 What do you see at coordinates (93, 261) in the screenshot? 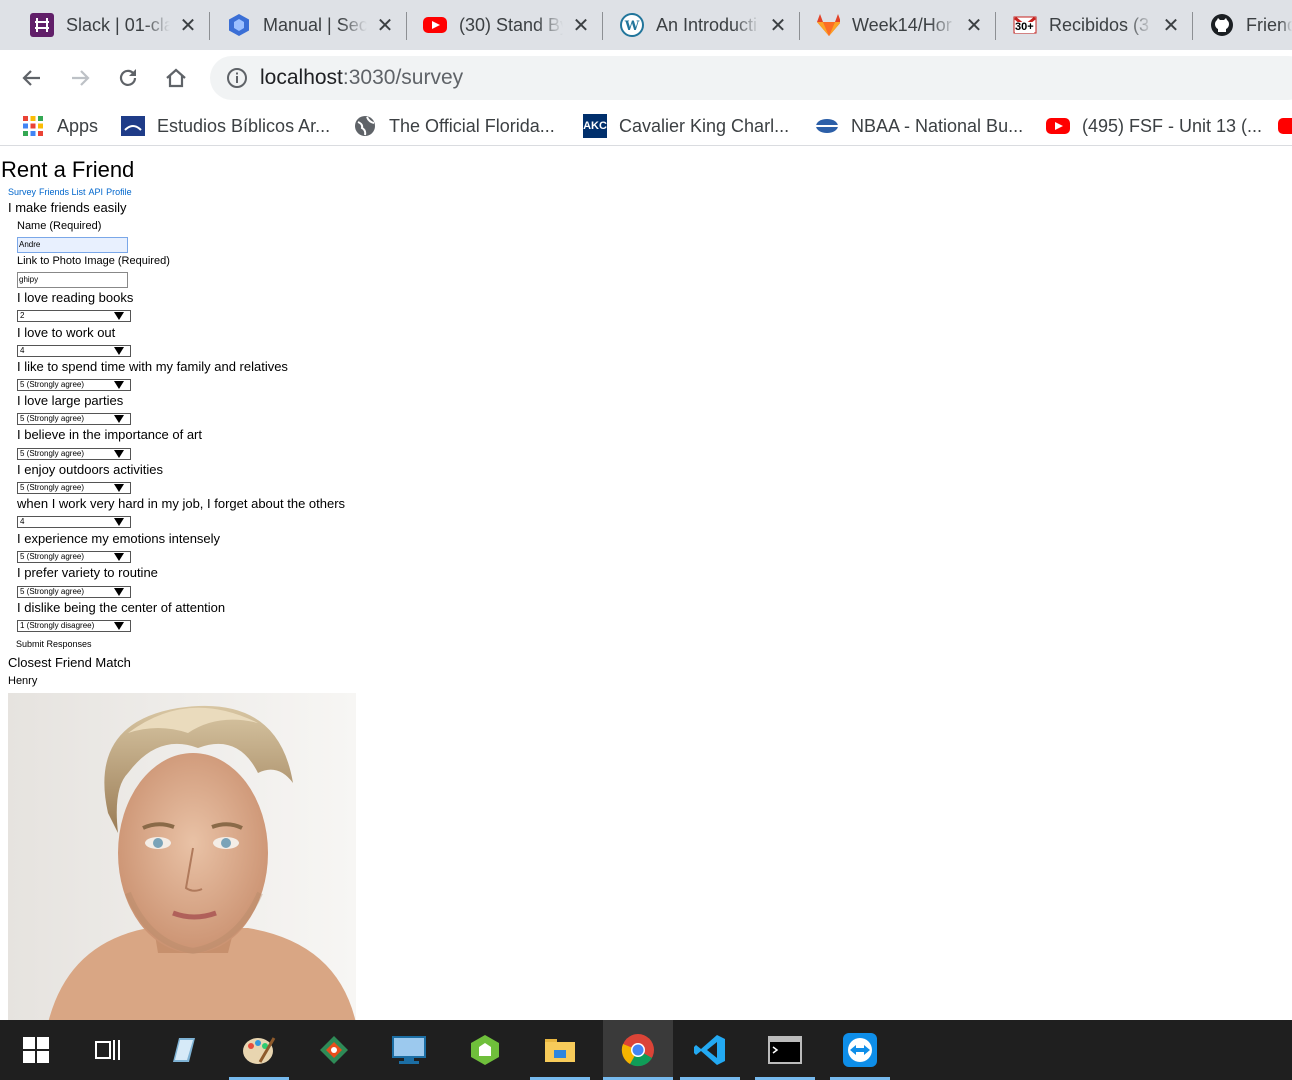
I see `photo-label: Link to Photo Image (Required)` at bounding box center [93, 261].